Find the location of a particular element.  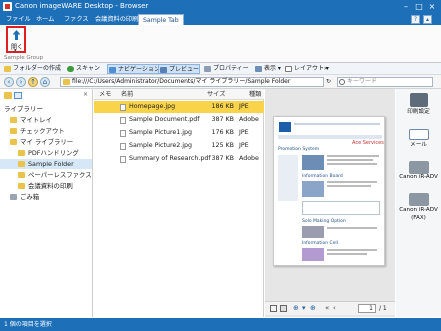

back-button: ‹ is located at coordinates (9, 82).